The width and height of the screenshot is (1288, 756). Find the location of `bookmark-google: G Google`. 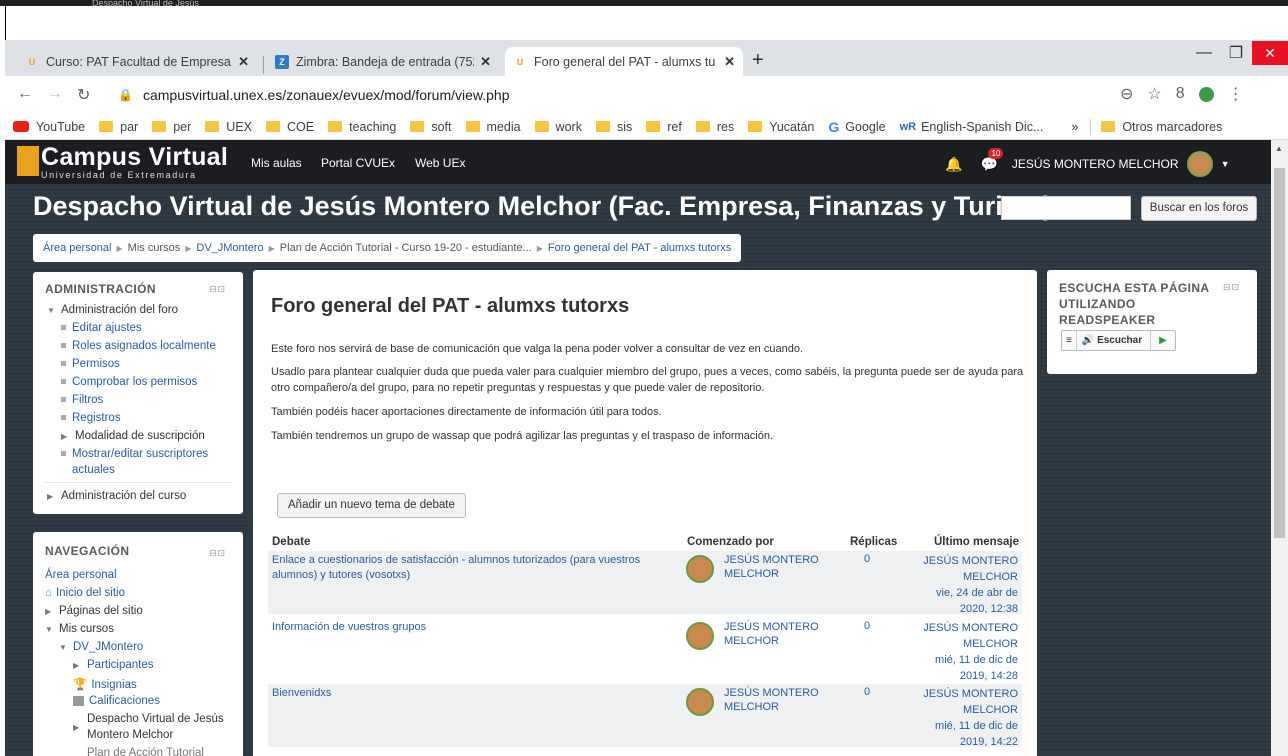

bookmark-google: G Google is located at coordinates (856, 127).